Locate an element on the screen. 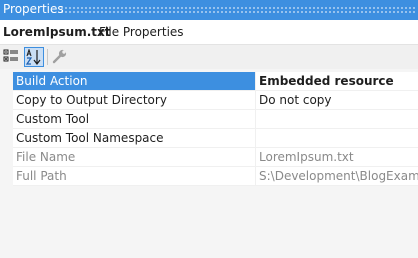 This screenshot has height=258, width=418. property-pages-button is located at coordinates (61, 57).